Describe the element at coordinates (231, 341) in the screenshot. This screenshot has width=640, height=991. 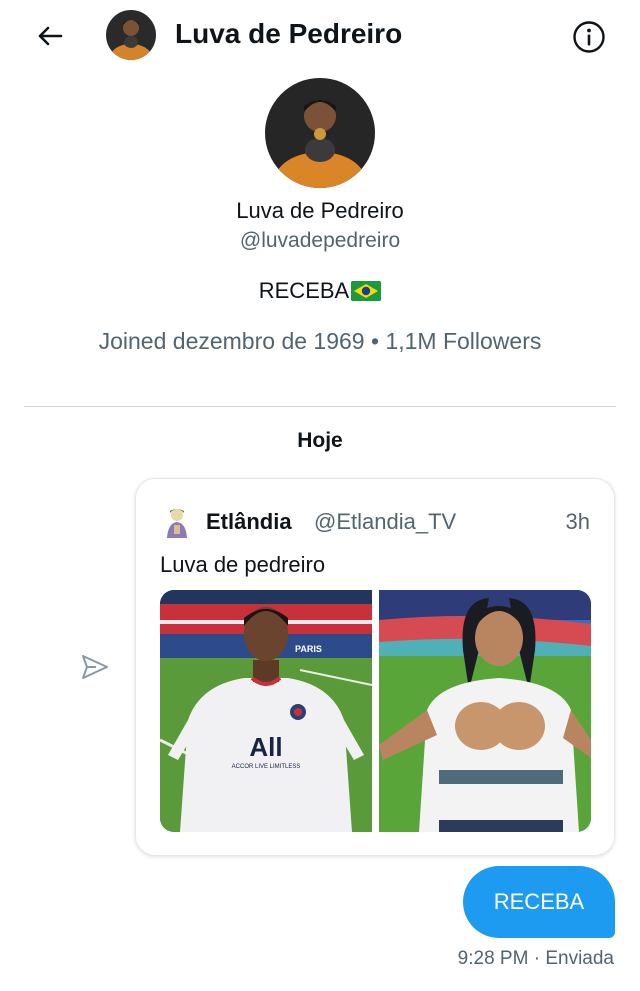
I see `joined-date: Joined dezembro de 1969` at that location.